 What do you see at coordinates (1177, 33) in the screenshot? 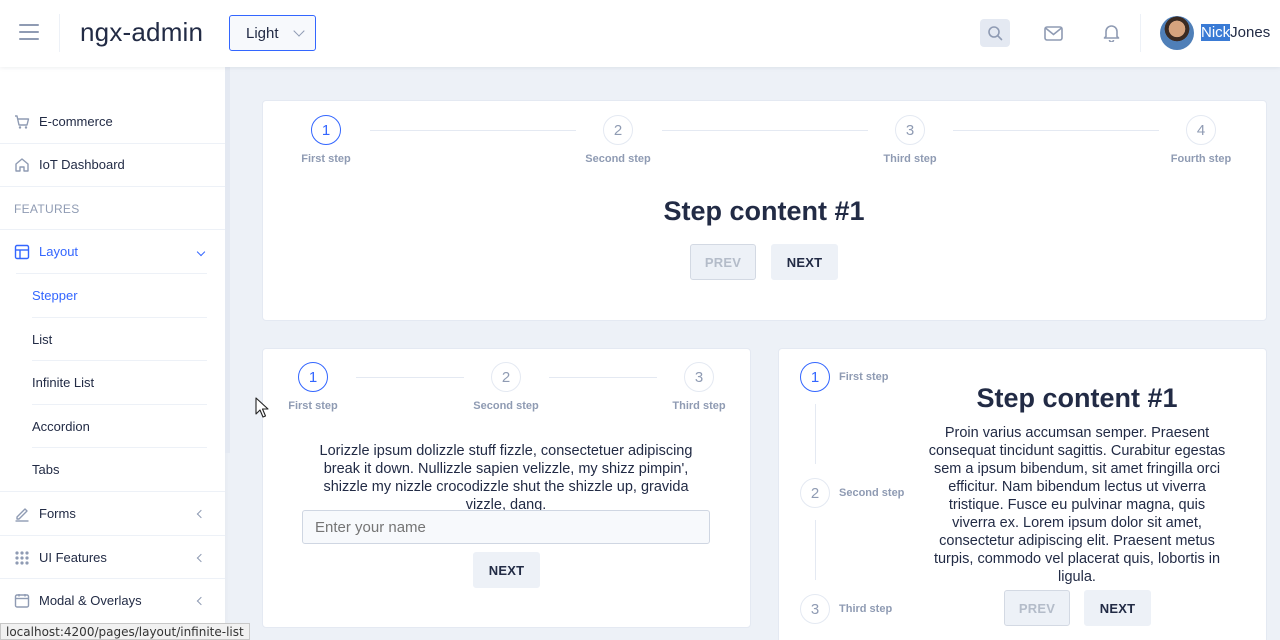
I see `user-avatar` at bounding box center [1177, 33].